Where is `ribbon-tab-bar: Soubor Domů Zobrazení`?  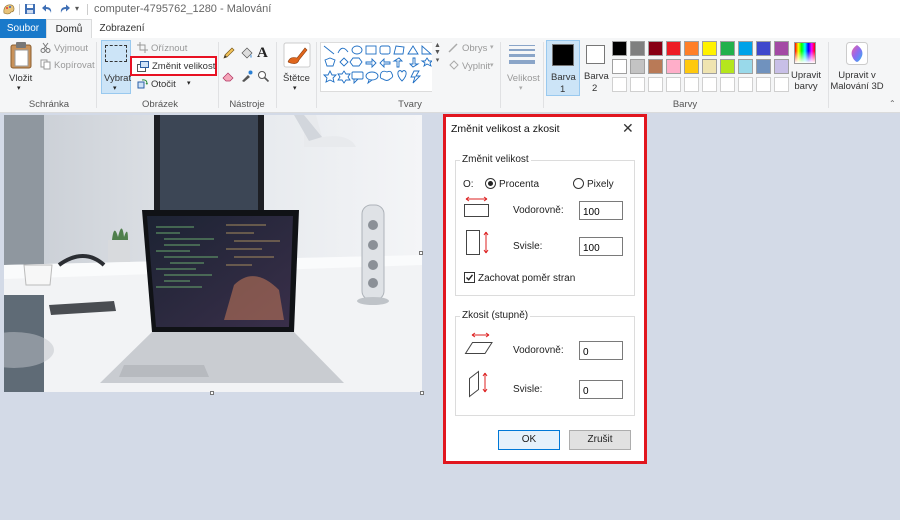 ribbon-tab-bar: Soubor Domů Zobrazení is located at coordinates (450, 29).